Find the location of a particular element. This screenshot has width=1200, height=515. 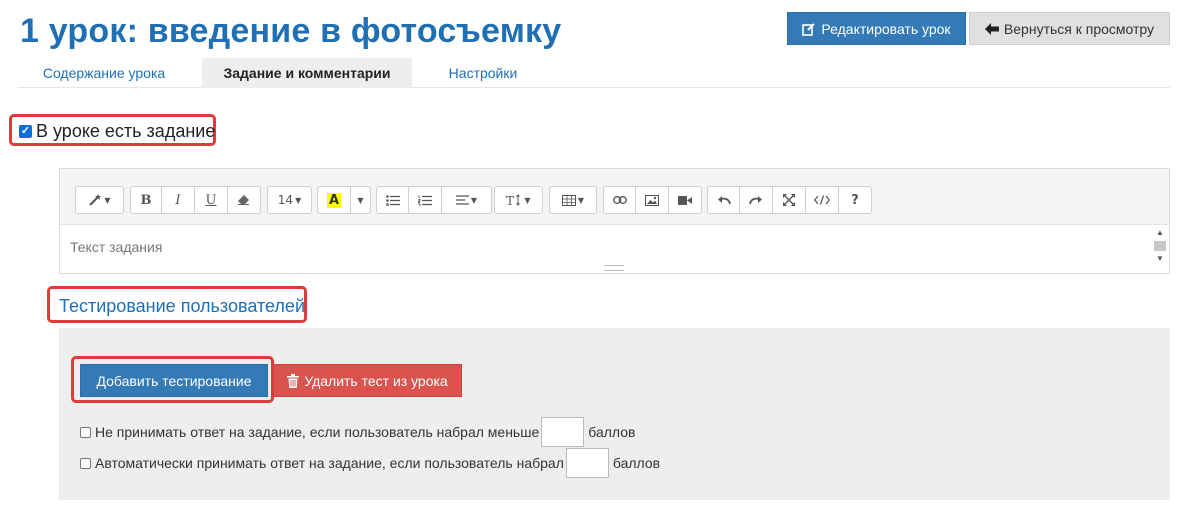

user-testing-link: Тестирование пользователей is located at coordinates (182, 306).